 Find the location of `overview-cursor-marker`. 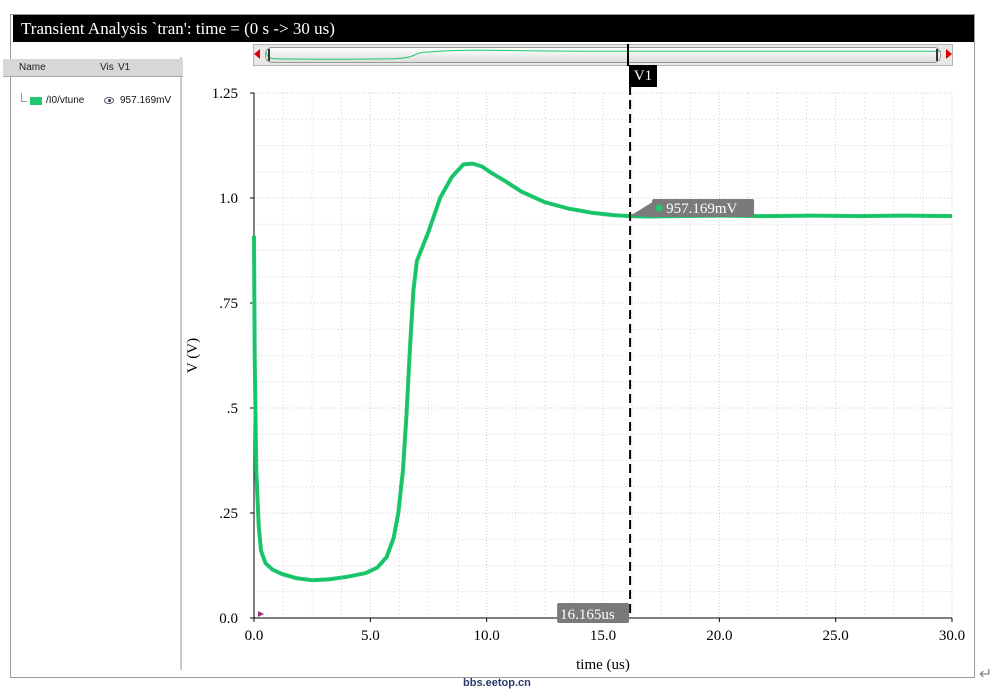

overview-cursor-marker is located at coordinates (628, 55).